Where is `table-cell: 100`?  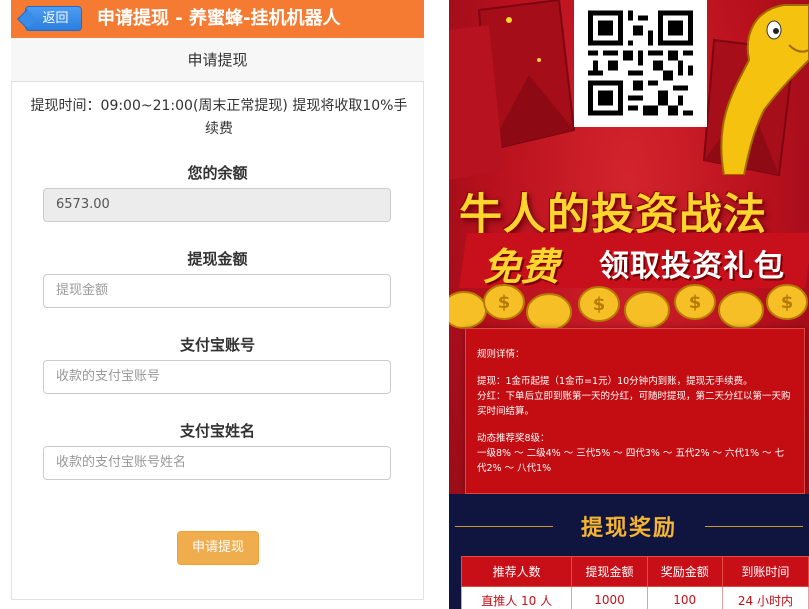 table-cell: 100 is located at coordinates (684, 597).